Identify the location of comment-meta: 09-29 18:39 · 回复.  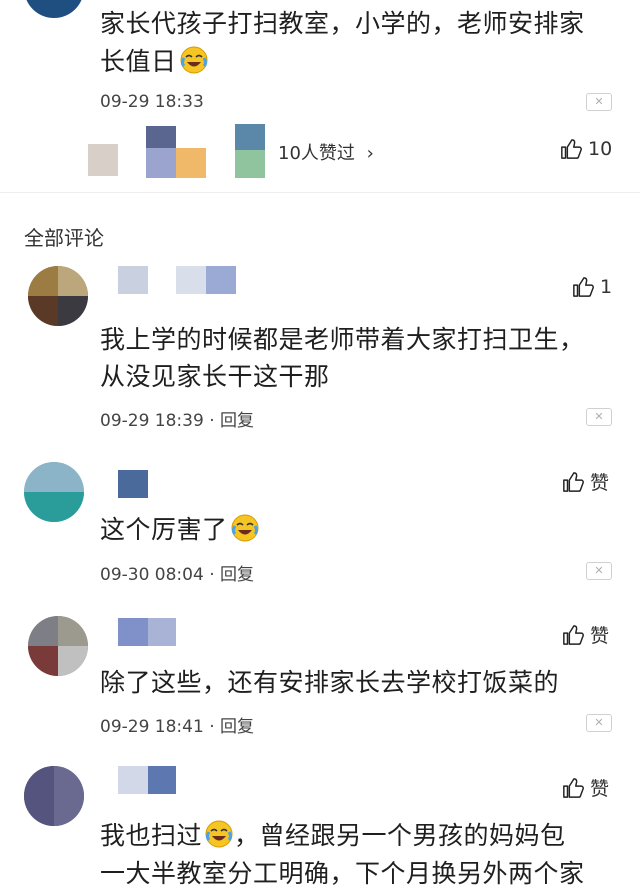
(177, 418).